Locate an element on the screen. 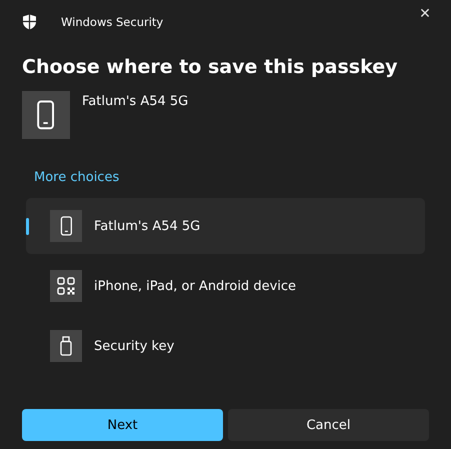 The width and height of the screenshot is (451, 449). option-label: Fatlum's A54 5G is located at coordinates (147, 226).